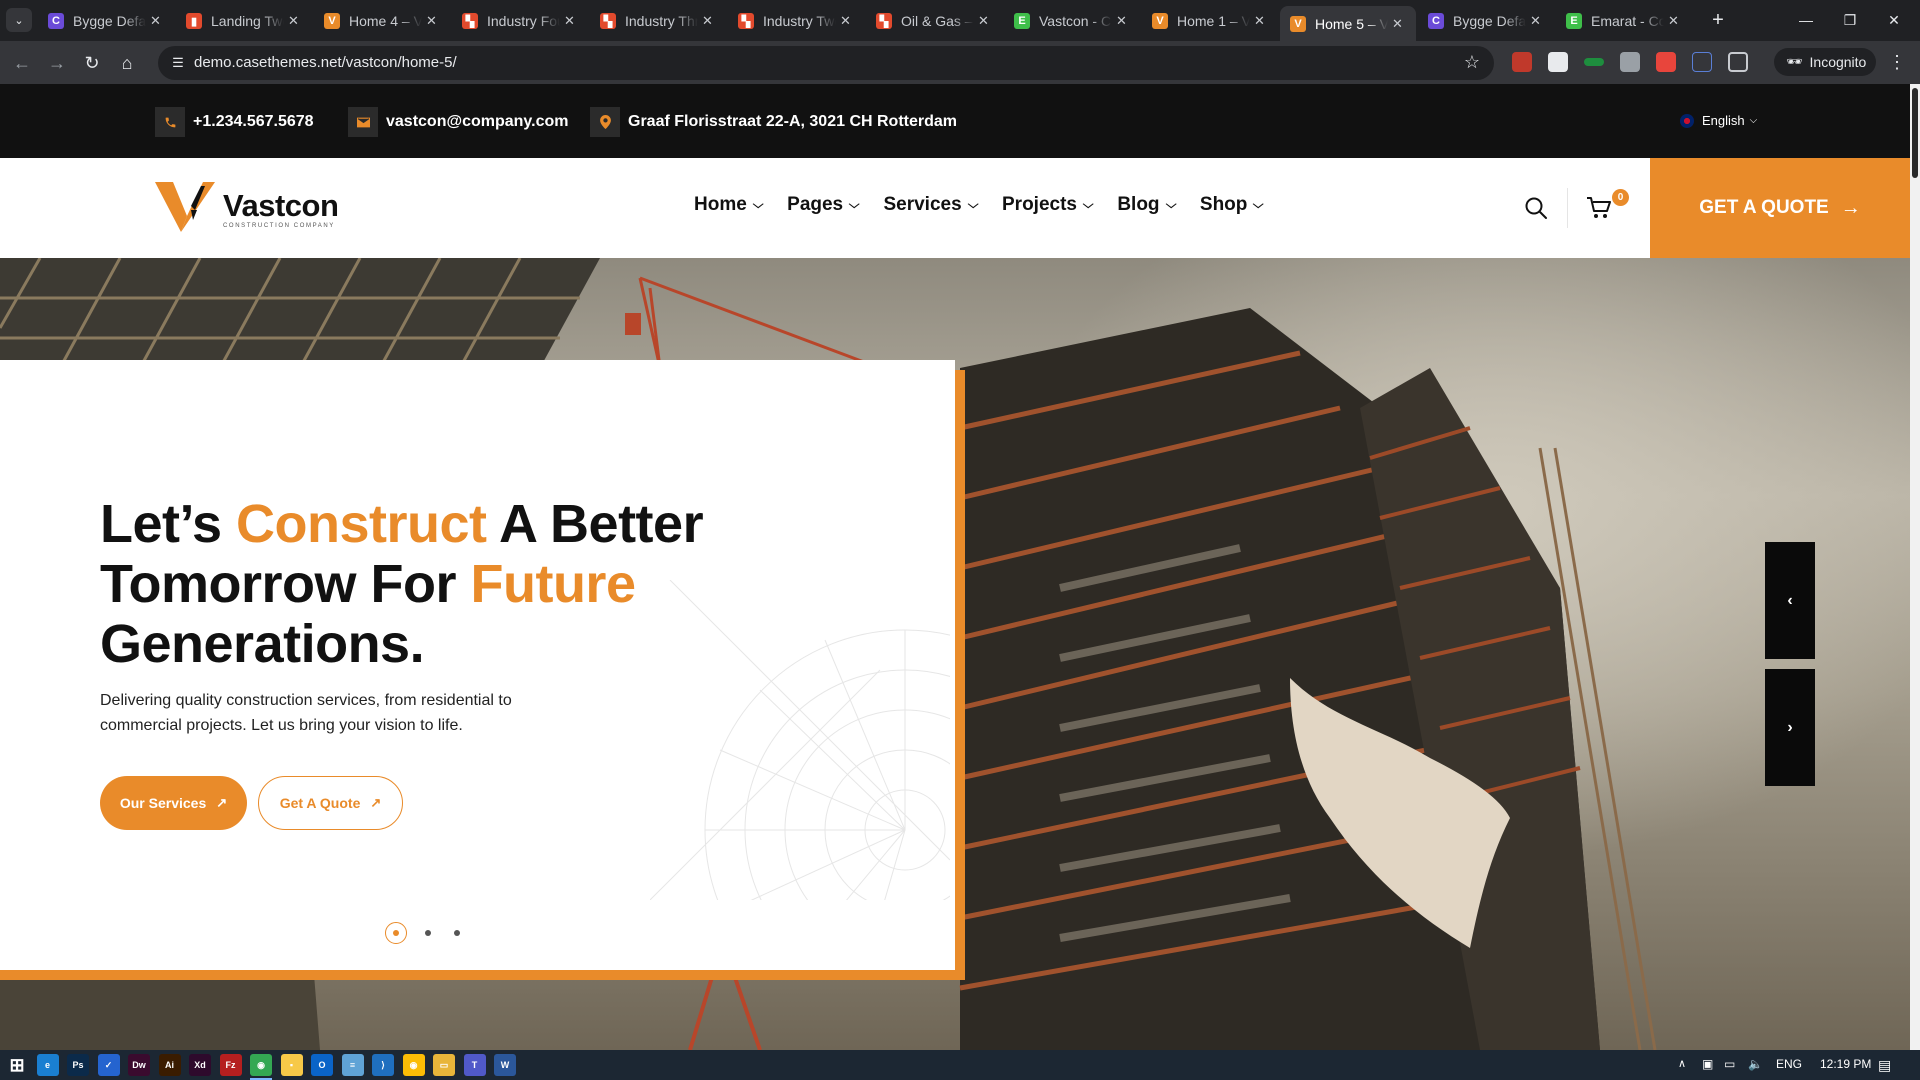 This screenshot has height=1080, width=1920. I want to click on file-explorer-taskbar-icon: ▭, so click(444, 1065).